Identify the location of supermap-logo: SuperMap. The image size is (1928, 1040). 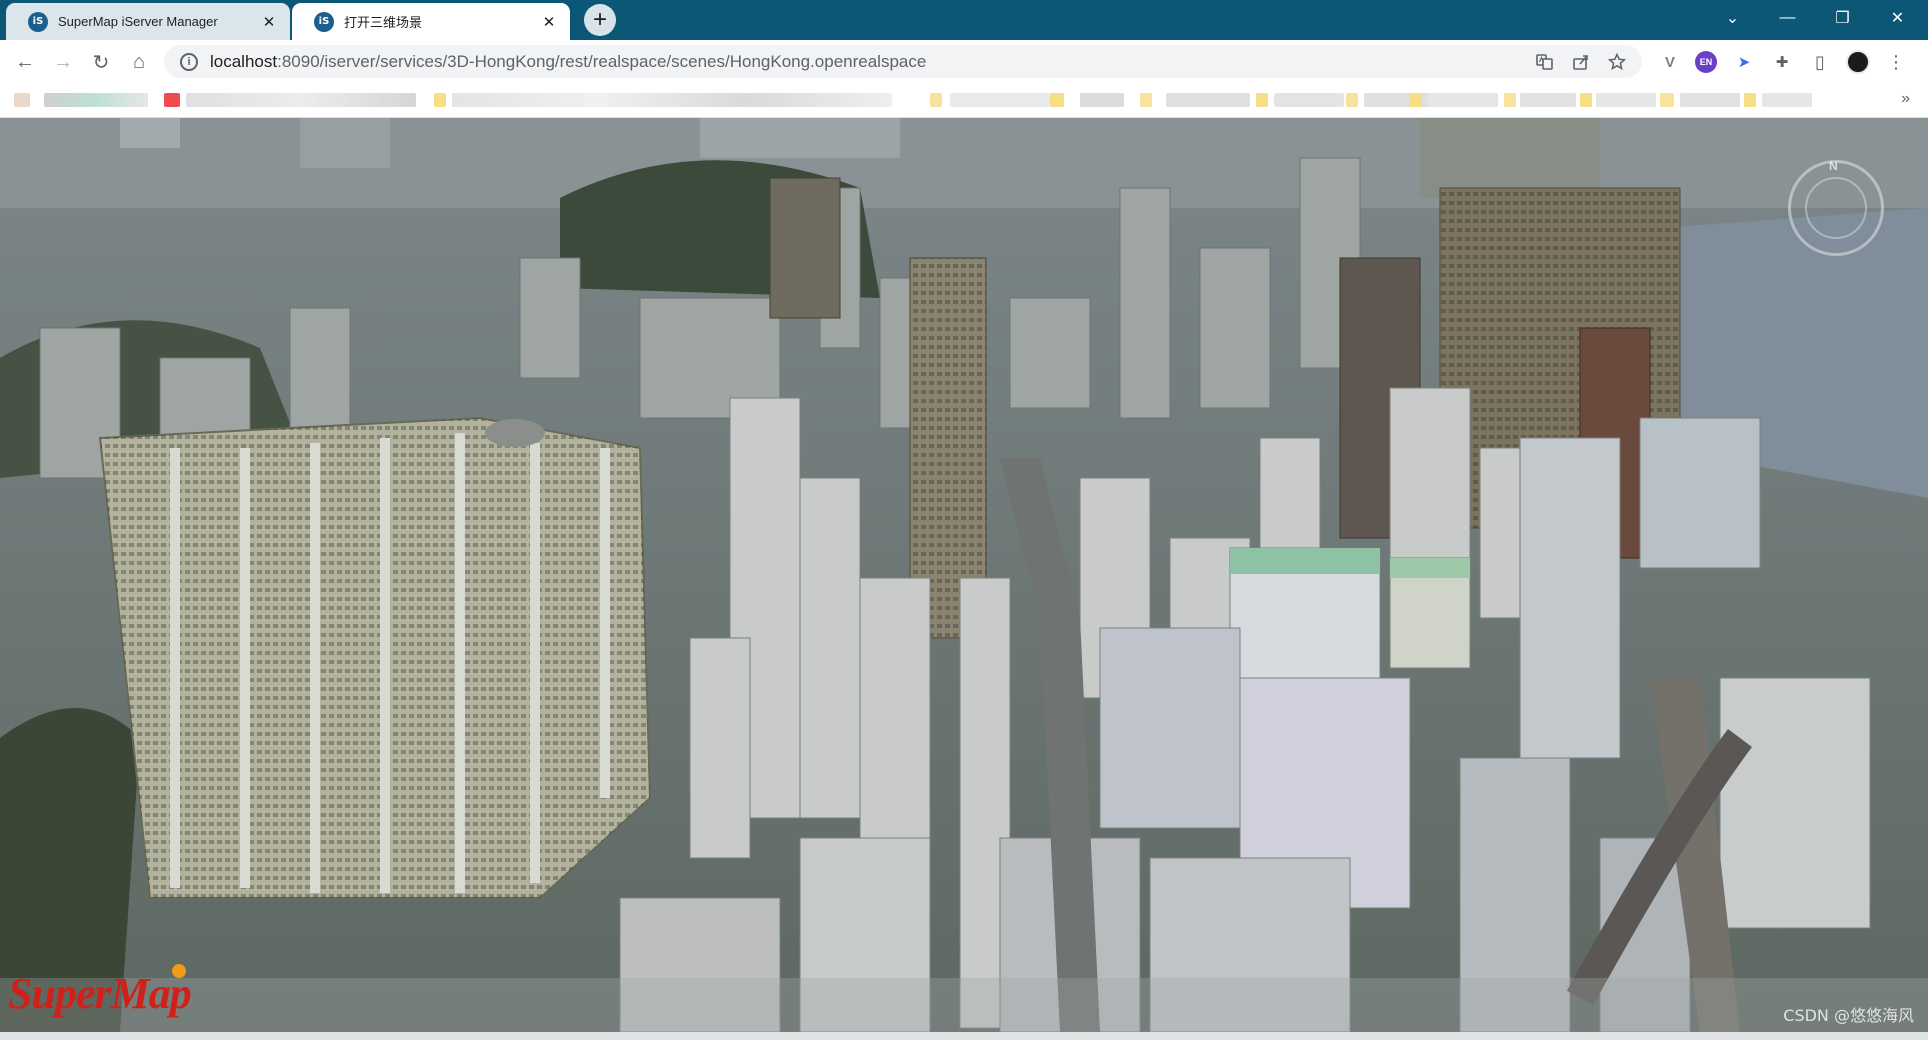
(100, 993).